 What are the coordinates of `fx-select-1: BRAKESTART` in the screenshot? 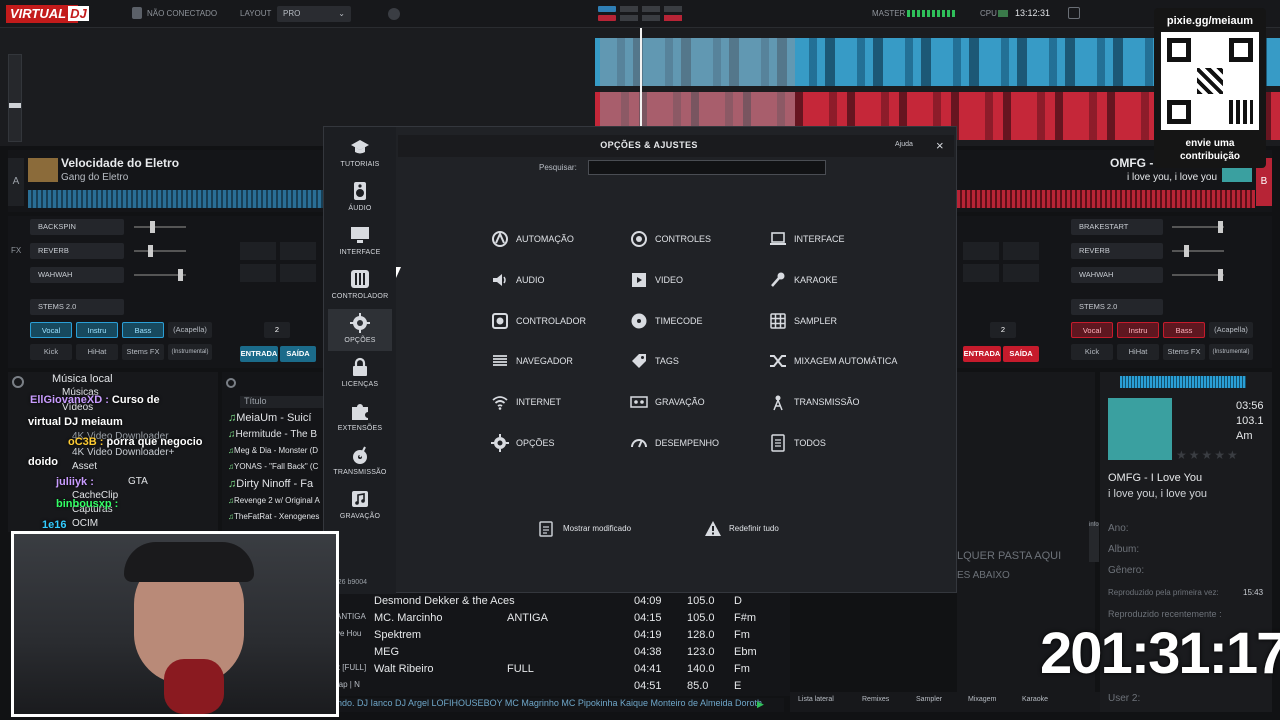 It's located at (1117, 227).